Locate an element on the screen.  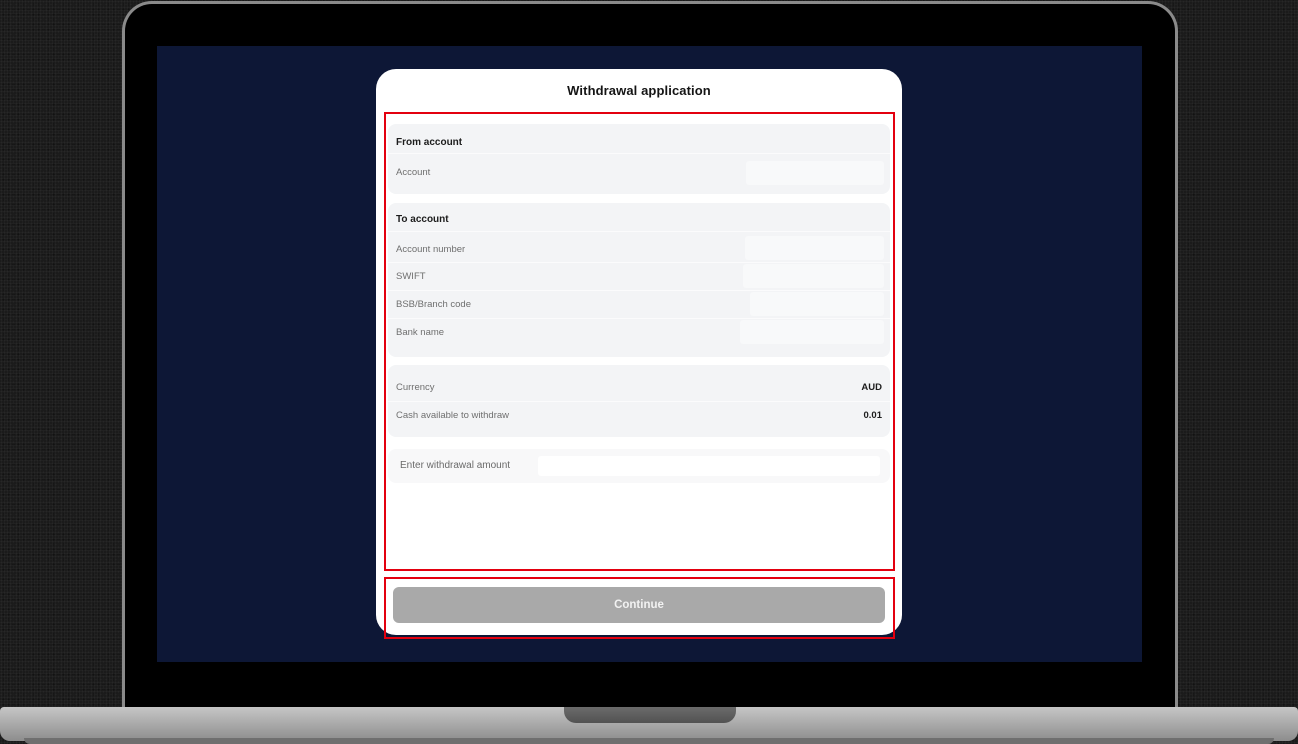
from-account-section: From account Account is located at coordinates (639, 159).